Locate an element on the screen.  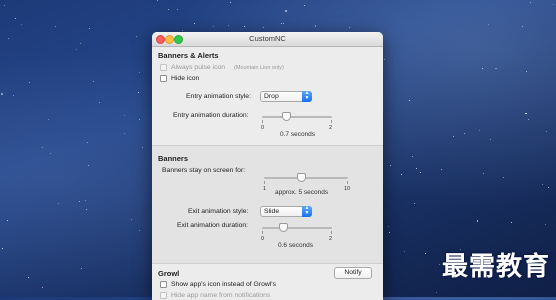
exit-duration-slider-thumb is located at coordinates (283, 227).